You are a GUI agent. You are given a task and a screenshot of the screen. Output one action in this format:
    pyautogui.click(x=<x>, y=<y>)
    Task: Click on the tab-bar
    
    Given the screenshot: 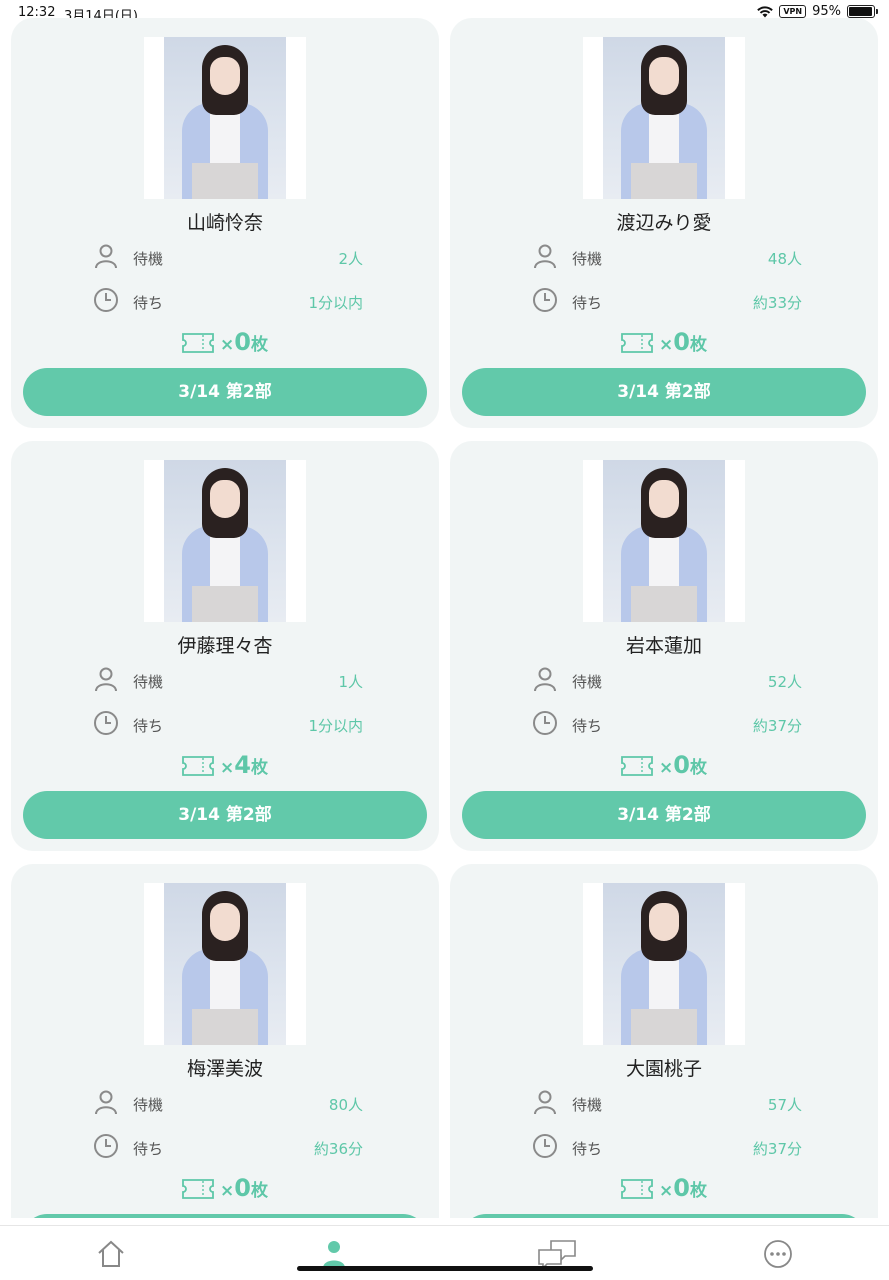 What is the action you would take?
    pyautogui.click(x=444, y=1252)
    